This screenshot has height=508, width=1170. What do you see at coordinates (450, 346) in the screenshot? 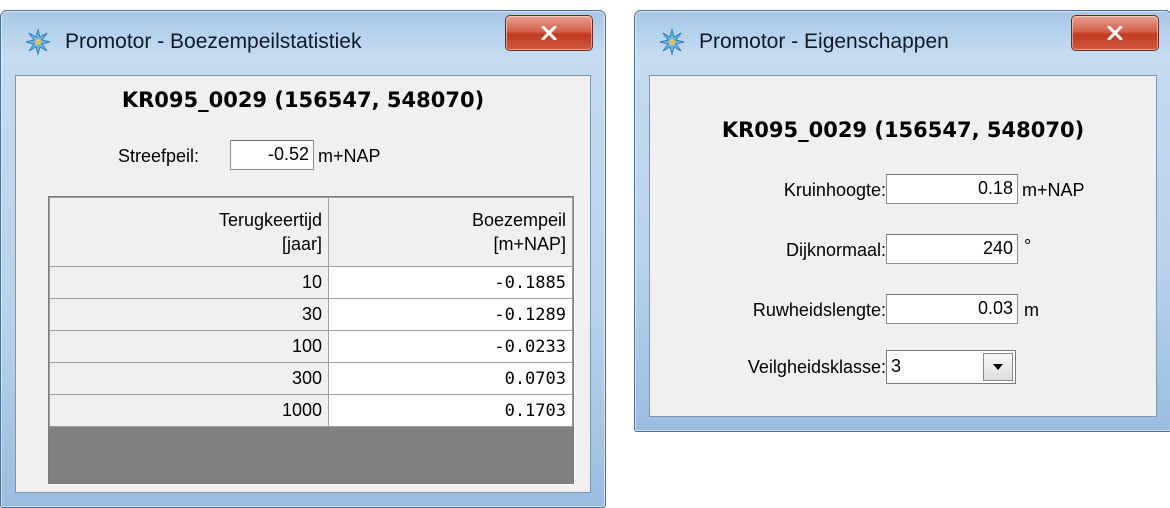
I see `boezempeil-cell: -0.0233` at bounding box center [450, 346].